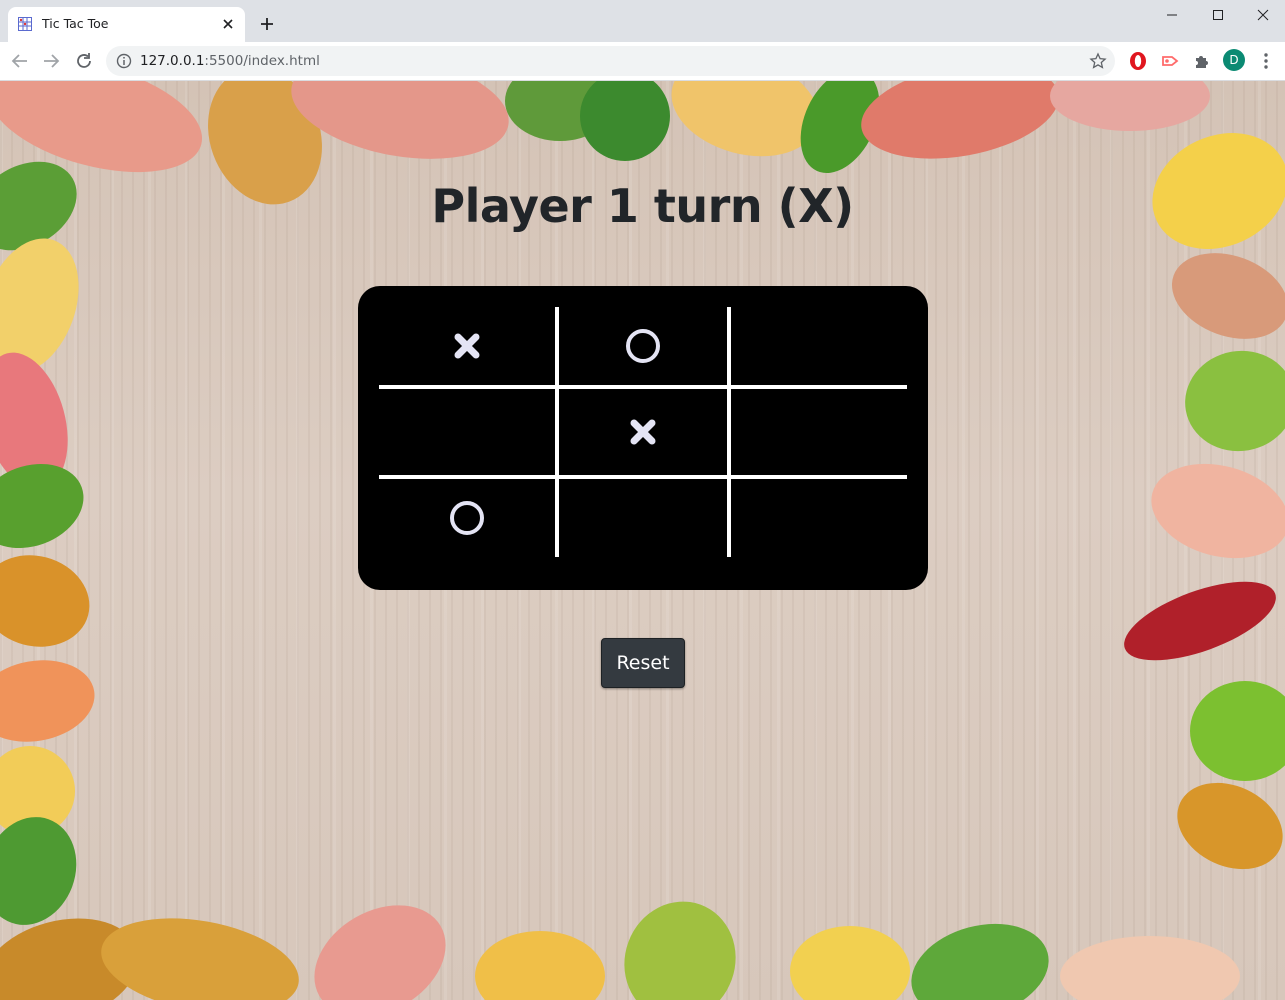 The width and height of the screenshot is (1285, 1000). What do you see at coordinates (1234, 60) in the screenshot?
I see `profile-avatar: D` at bounding box center [1234, 60].